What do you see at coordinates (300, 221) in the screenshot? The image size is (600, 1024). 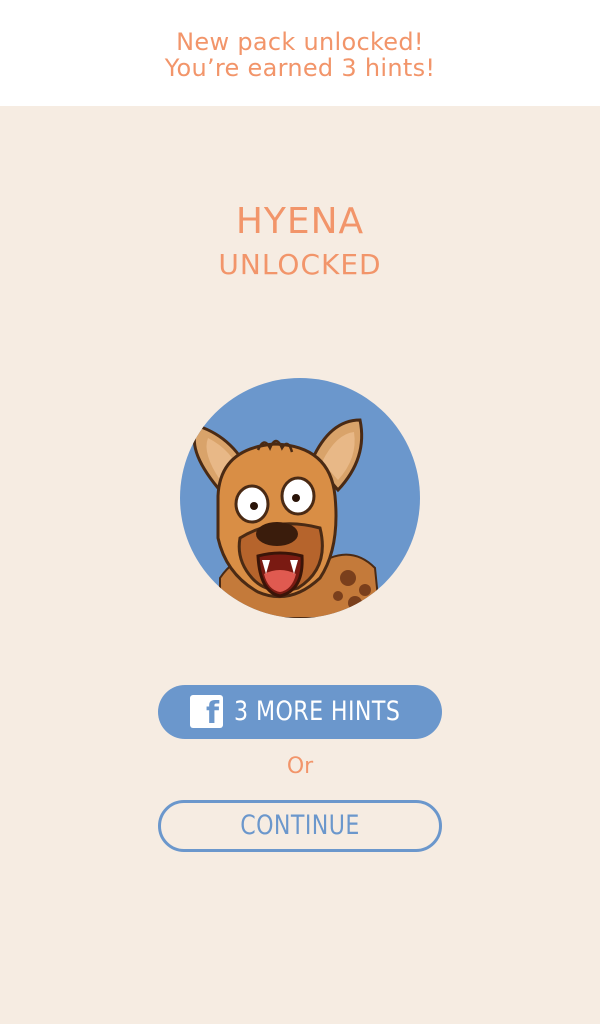 I see `animal-name-title: HYENA` at bounding box center [300, 221].